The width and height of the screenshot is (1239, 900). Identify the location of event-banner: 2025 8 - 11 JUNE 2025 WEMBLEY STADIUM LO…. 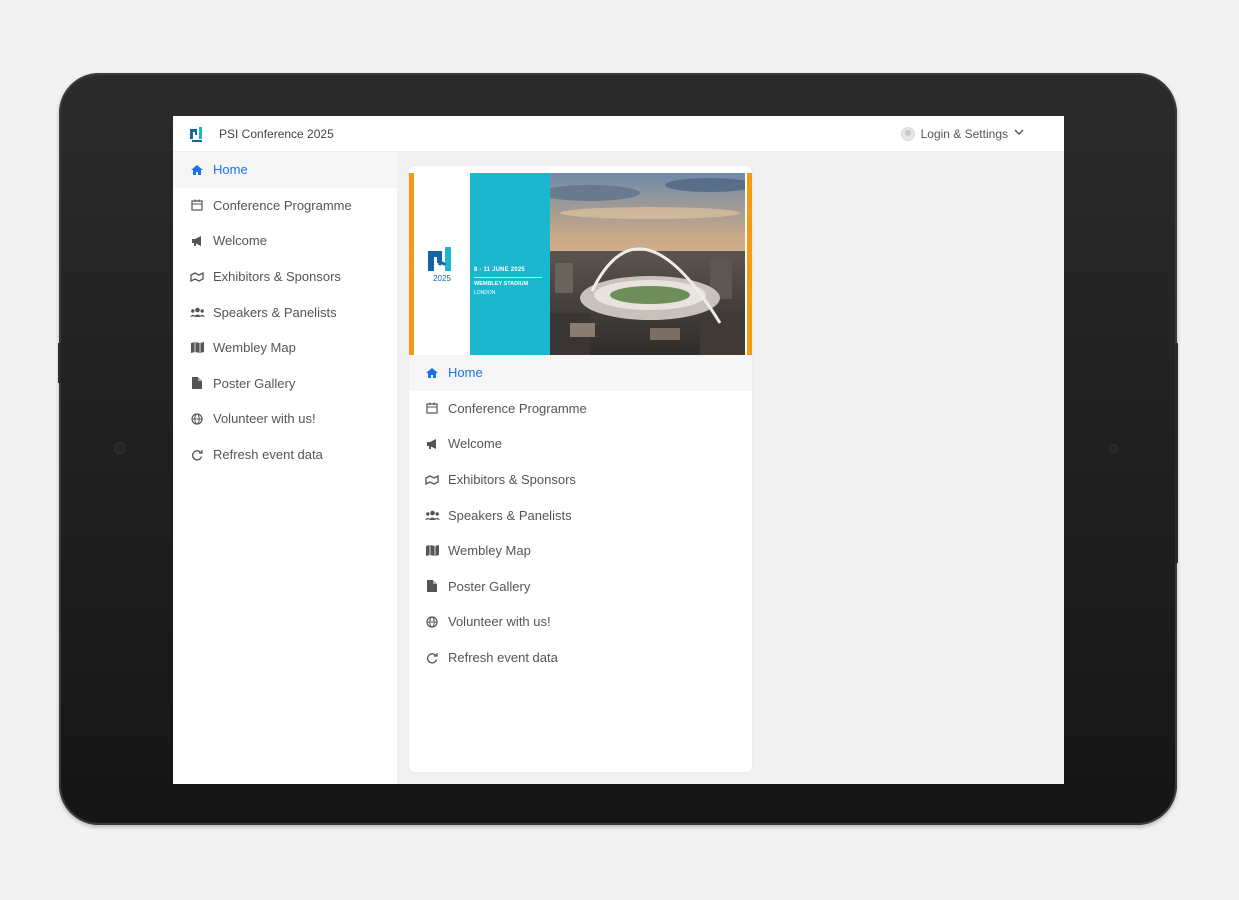
(580, 264).